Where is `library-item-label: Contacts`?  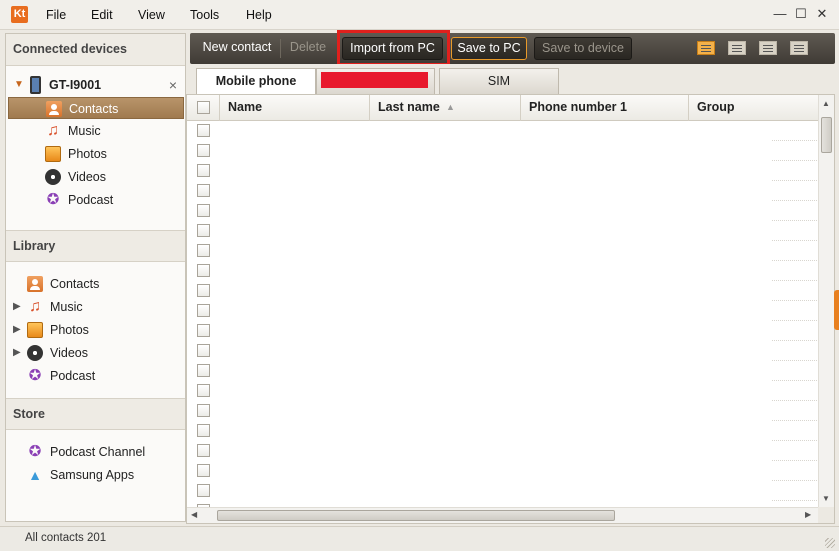
library-item-label: Contacts is located at coordinates (75, 284).